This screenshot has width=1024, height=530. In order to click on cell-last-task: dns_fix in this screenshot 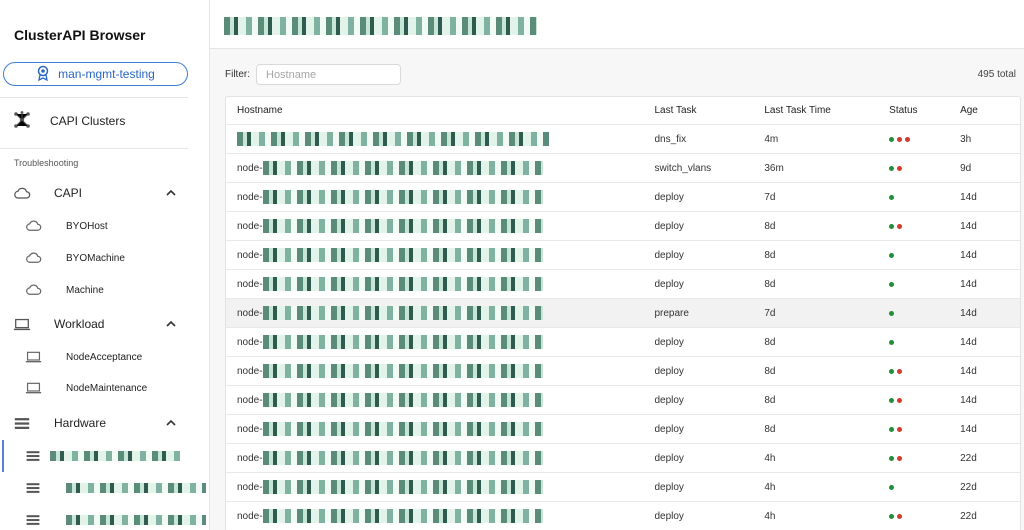, I will do `click(670, 139)`.